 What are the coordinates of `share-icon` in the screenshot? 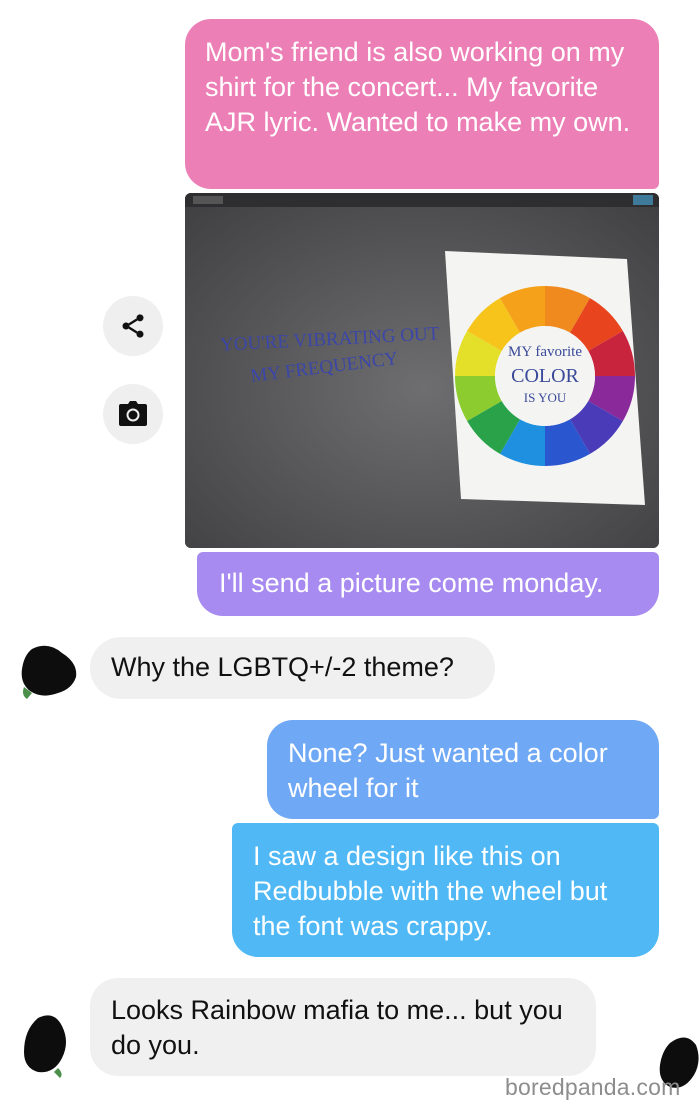 It's located at (133, 326).